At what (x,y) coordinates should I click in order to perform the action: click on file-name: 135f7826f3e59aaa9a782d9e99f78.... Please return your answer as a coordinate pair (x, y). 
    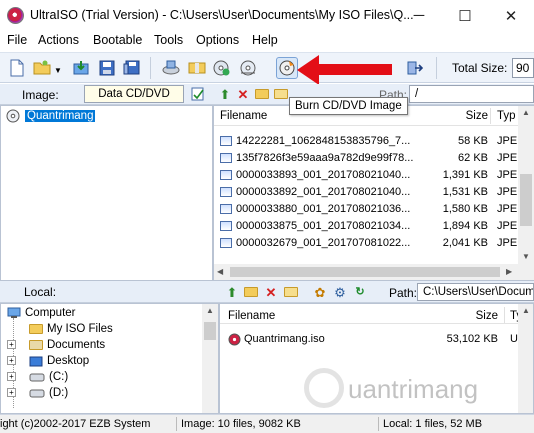
    Looking at the image, I should click on (325, 158).